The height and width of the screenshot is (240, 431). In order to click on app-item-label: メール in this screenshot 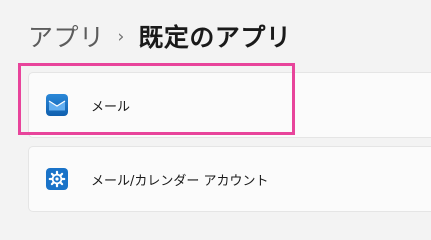, I will do `click(111, 107)`.